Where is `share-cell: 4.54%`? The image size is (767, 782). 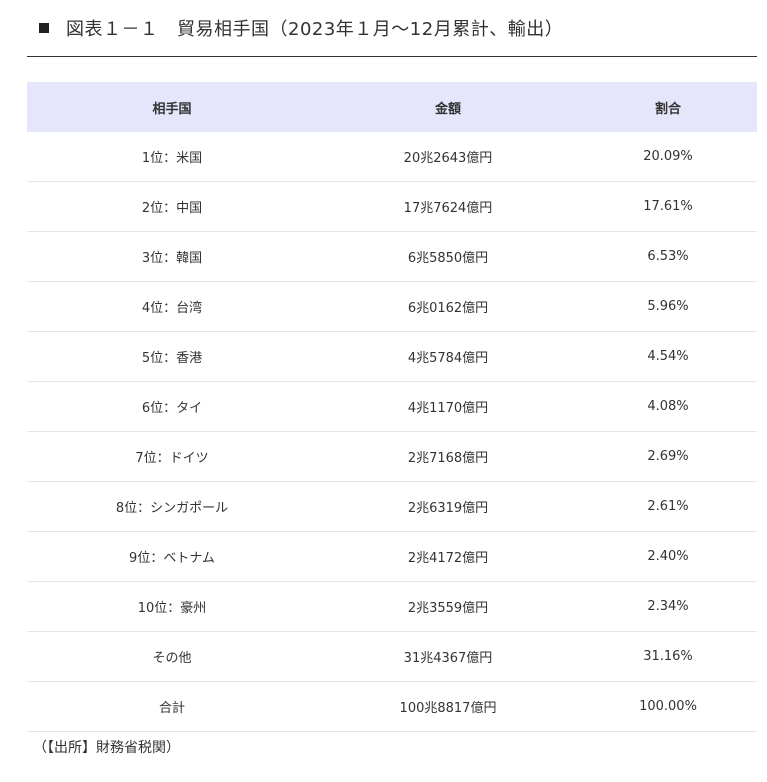 share-cell: 4.54% is located at coordinates (668, 356).